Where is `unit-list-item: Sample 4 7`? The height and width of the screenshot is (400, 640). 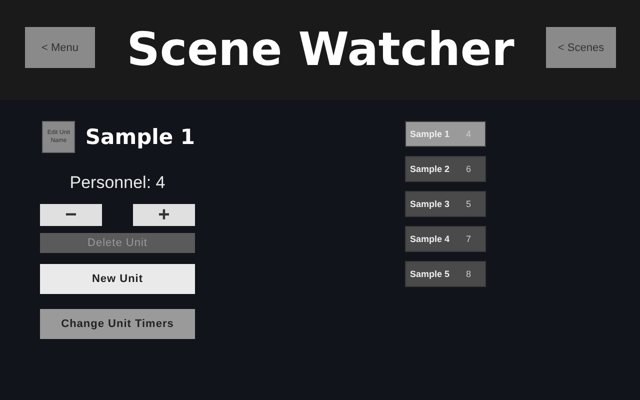 unit-list-item: Sample 4 7 is located at coordinates (445, 239).